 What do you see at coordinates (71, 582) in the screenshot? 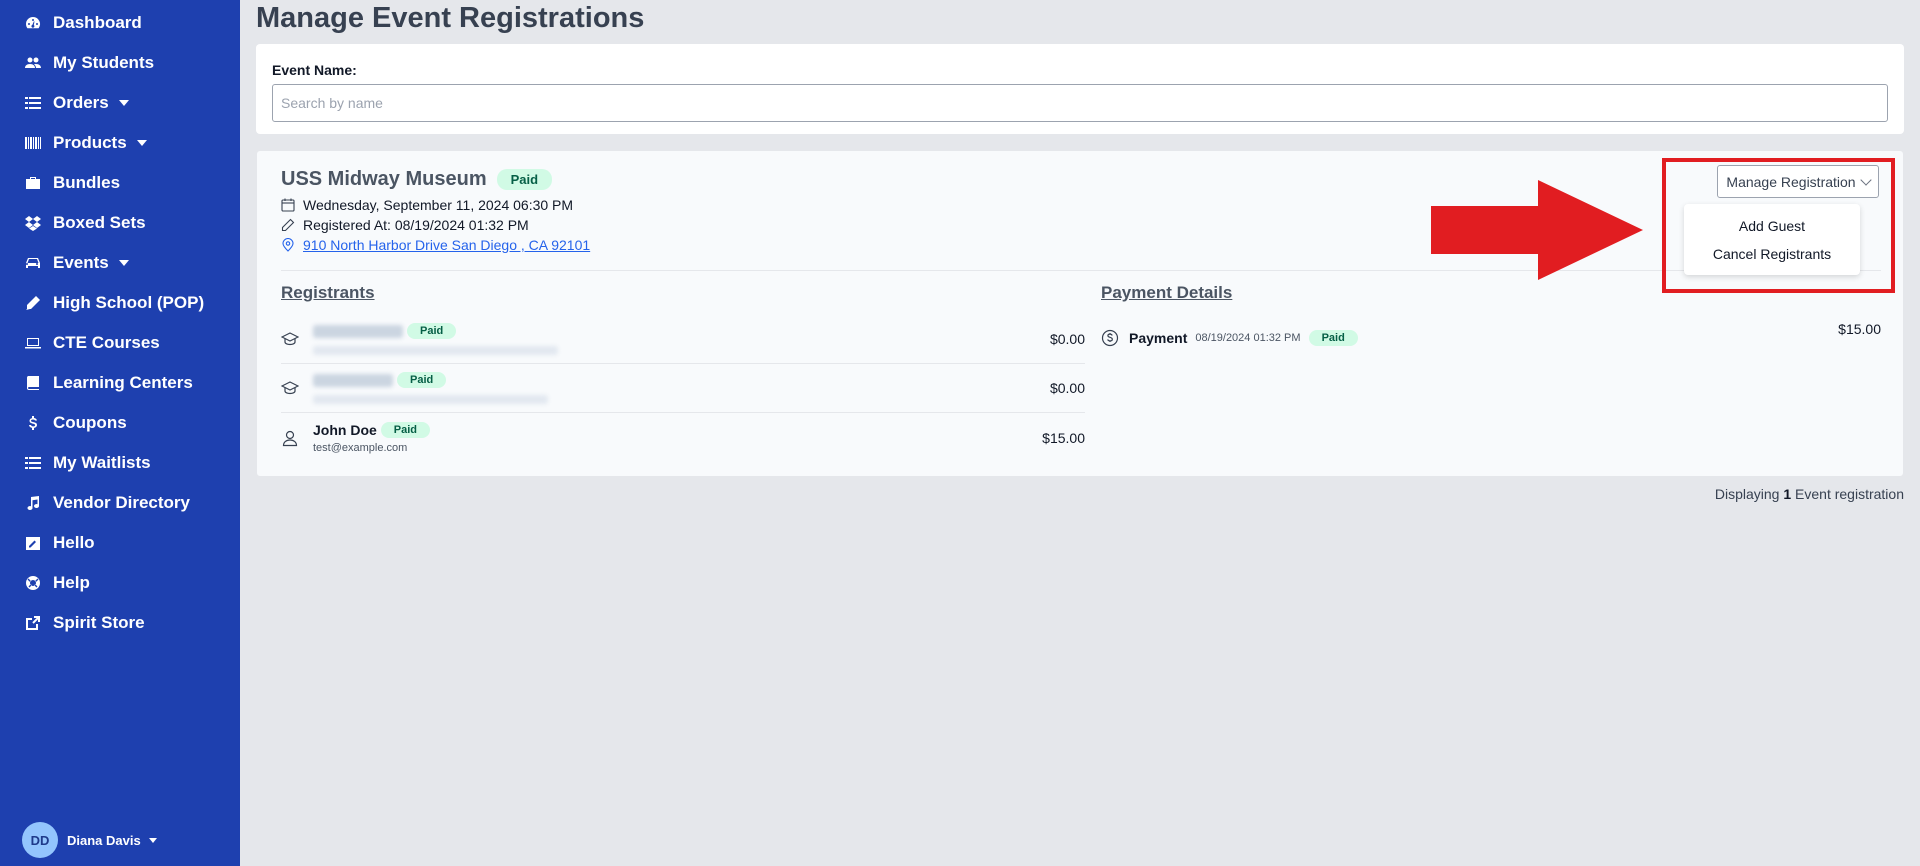
I see `sidebar-item-label: Help` at bounding box center [71, 582].